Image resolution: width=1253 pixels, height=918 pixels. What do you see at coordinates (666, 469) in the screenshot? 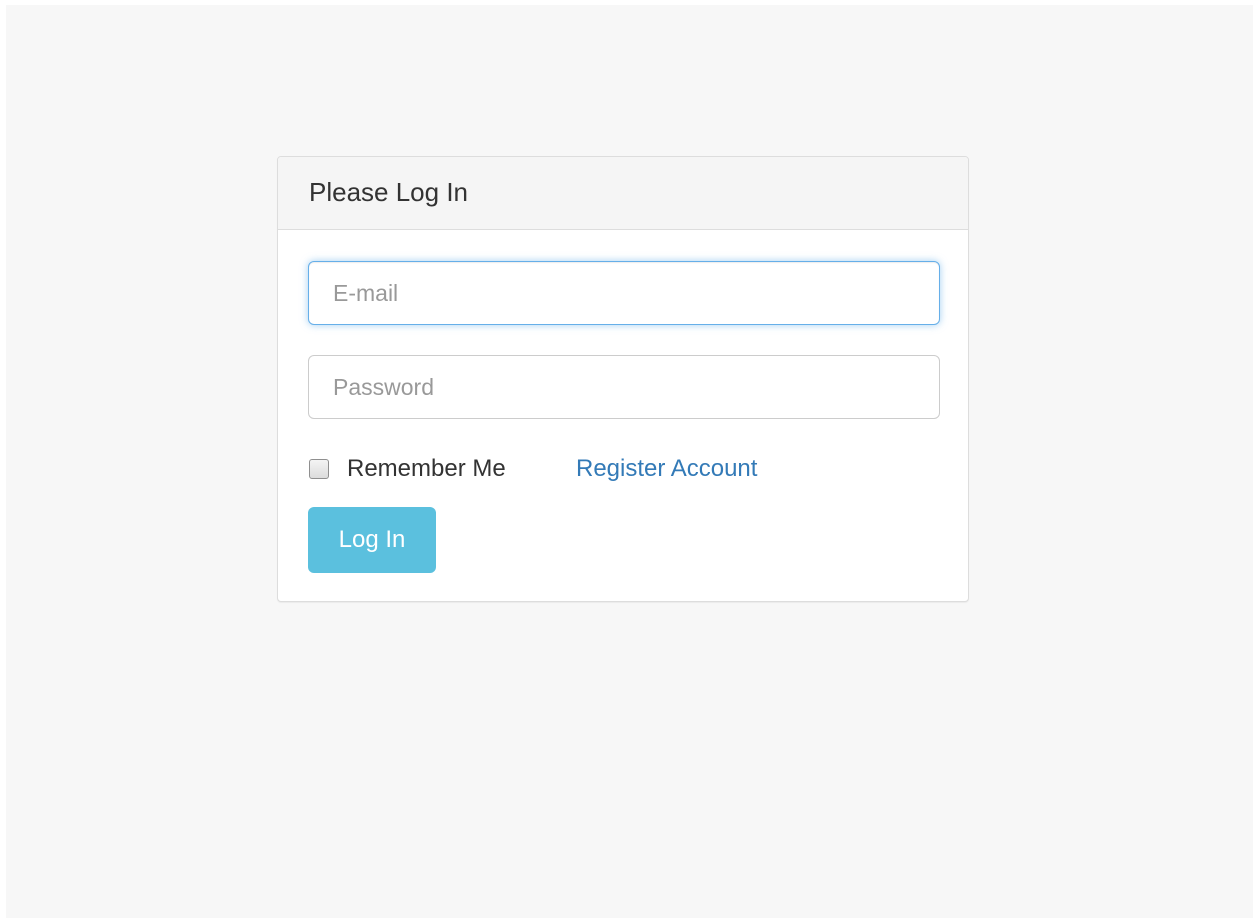
I see `register-account-link: Register Account` at bounding box center [666, 469].